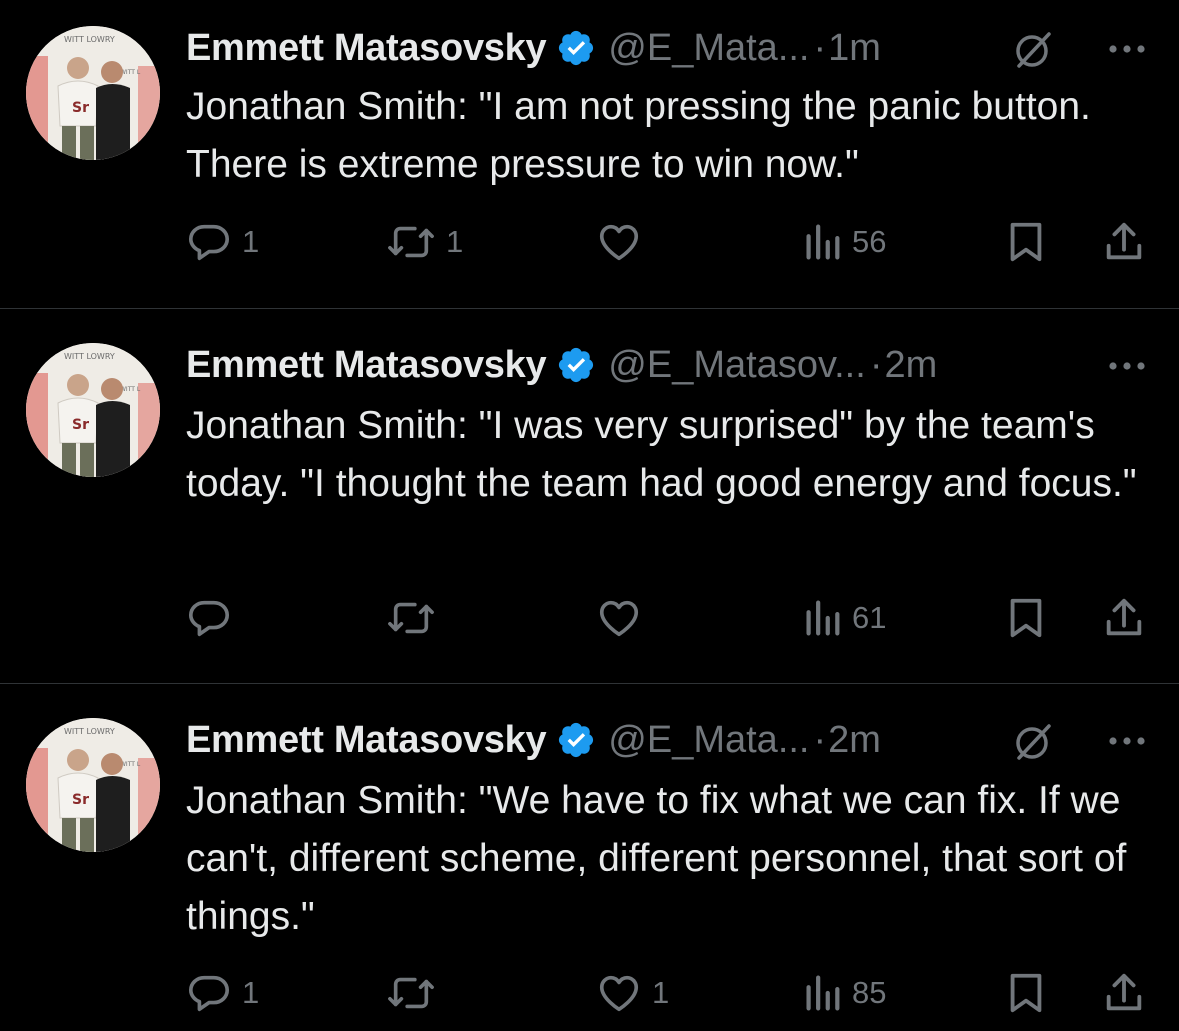  What do you see at coordinates (455, 241) in the screenshot?
I see `repost-count: 1` at bounding box center [455, 241].